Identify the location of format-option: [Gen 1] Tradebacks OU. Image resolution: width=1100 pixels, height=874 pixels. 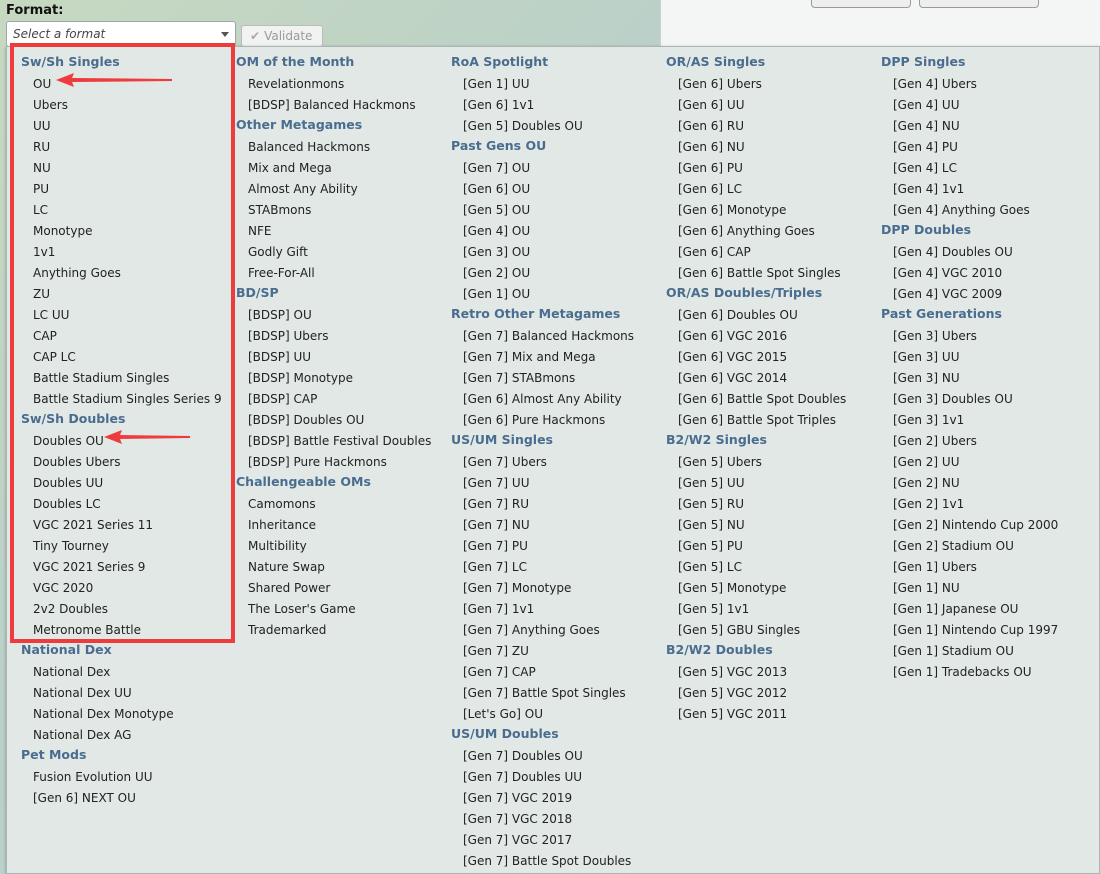
(988, 672).